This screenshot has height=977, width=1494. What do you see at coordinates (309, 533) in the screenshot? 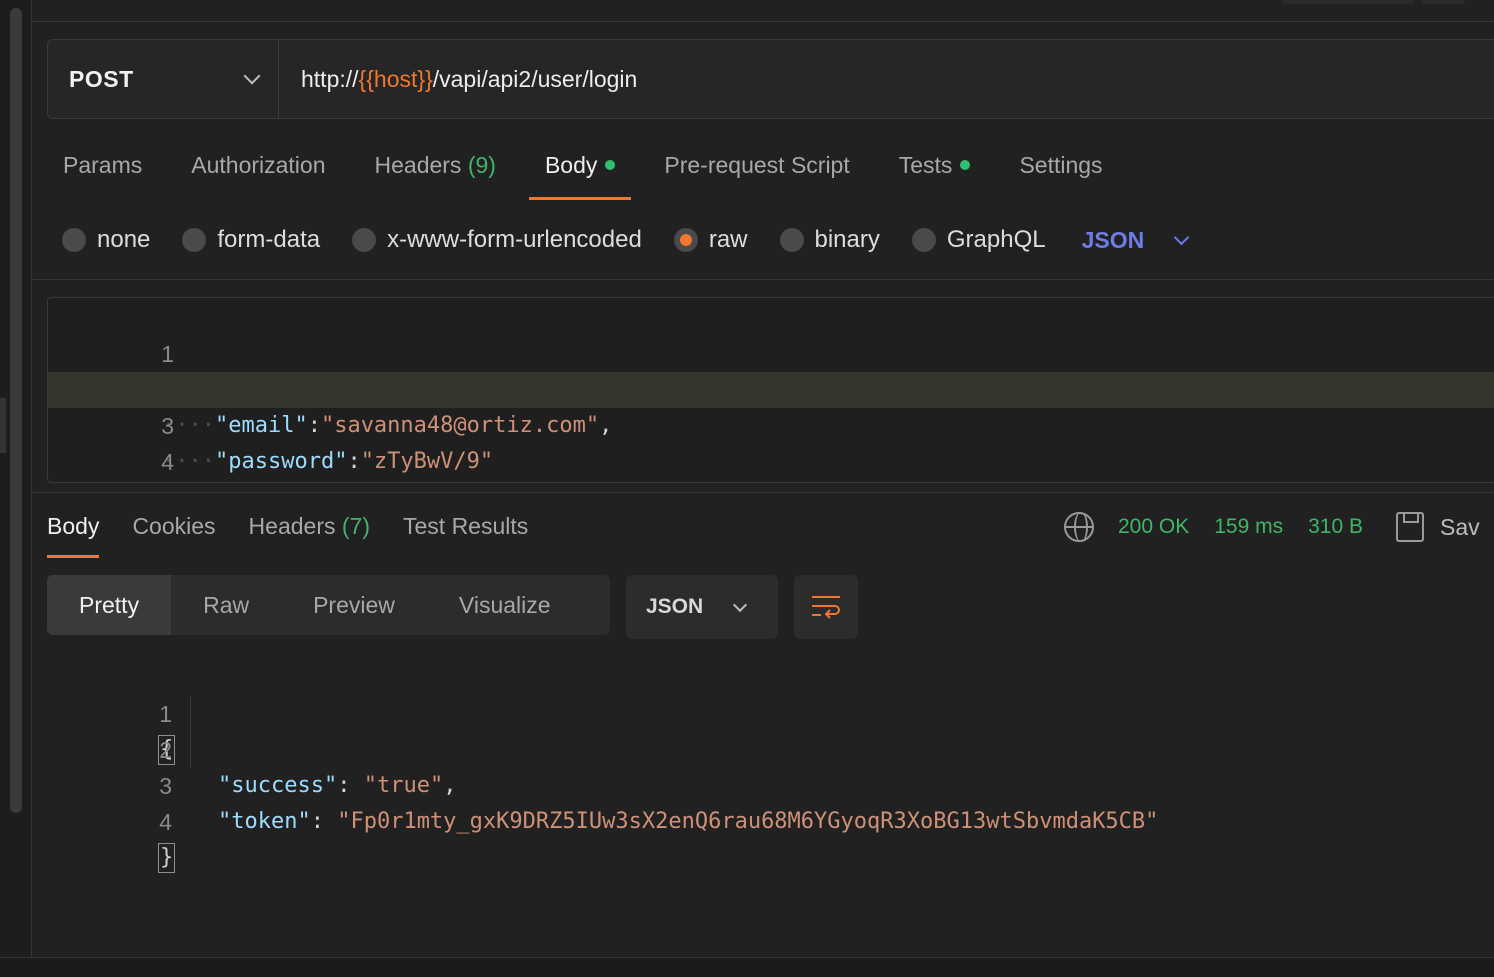
I see `response-tab-headers: Headers (7)` at bounding box center [309, 533].